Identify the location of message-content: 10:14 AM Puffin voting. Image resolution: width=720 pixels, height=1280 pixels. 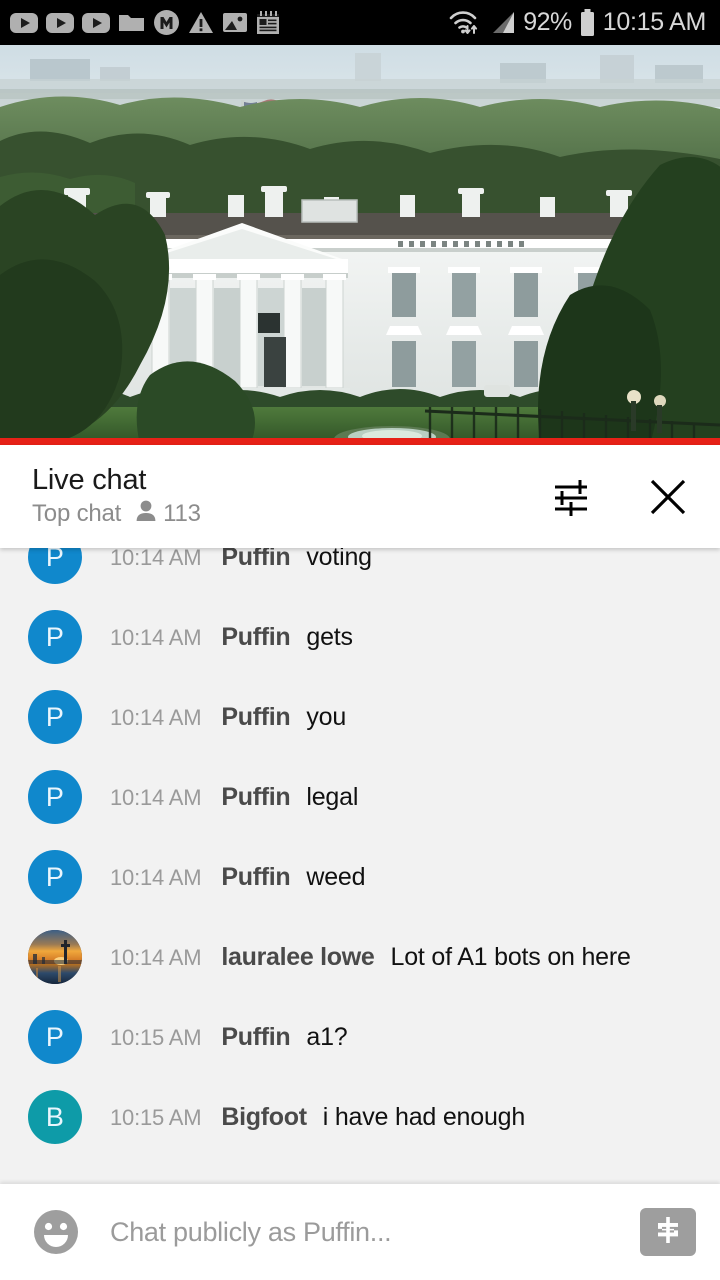
(241, 560).